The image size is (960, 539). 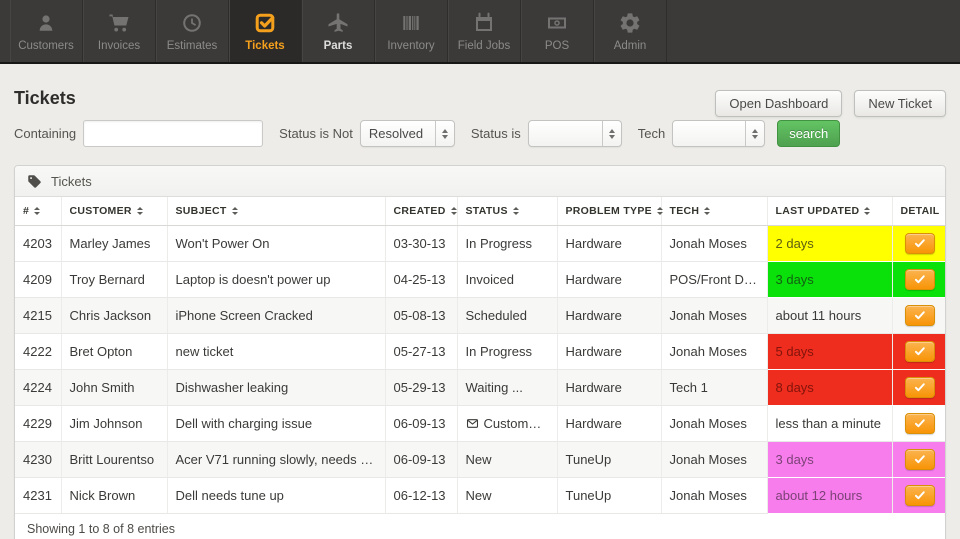 I want to click on last-updated-cell: about 12 hours, so click(x=829, y=495).